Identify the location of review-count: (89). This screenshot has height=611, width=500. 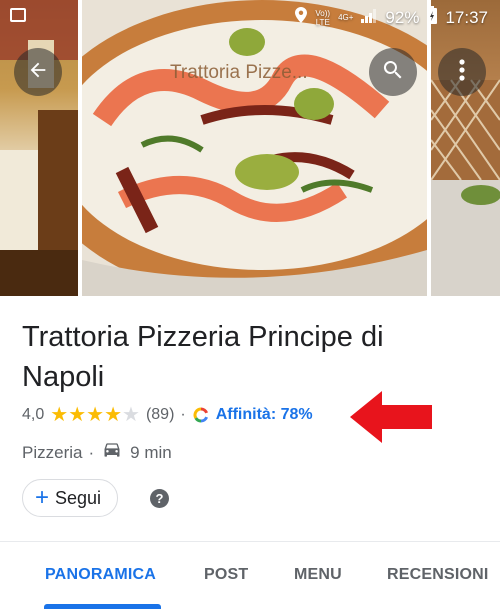
(160, 415).